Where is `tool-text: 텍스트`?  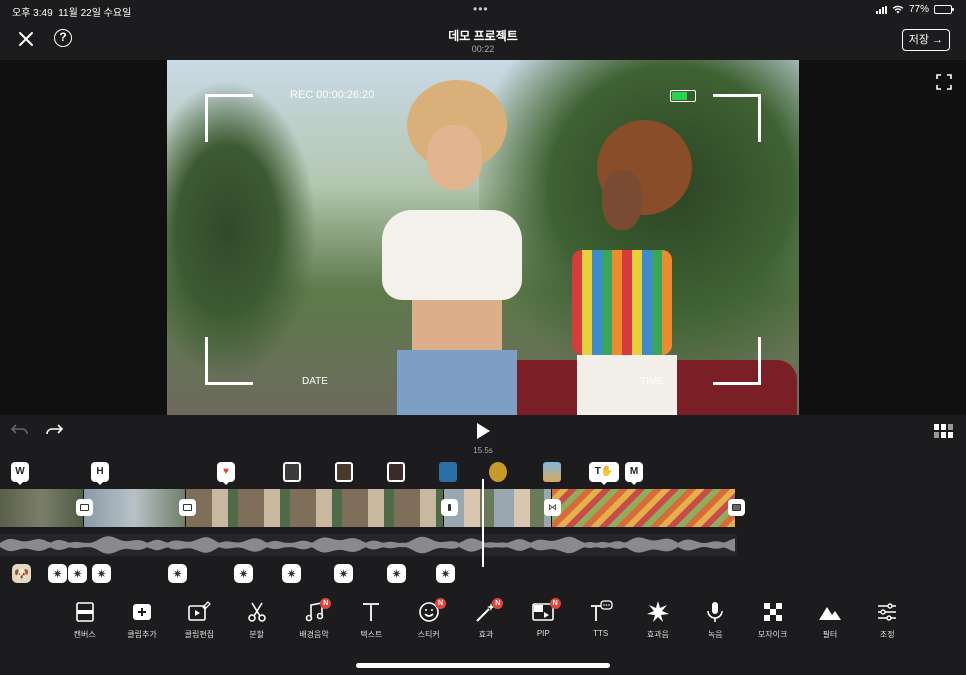 tool-text: 텍스트 is located at coordinates (371, 625).